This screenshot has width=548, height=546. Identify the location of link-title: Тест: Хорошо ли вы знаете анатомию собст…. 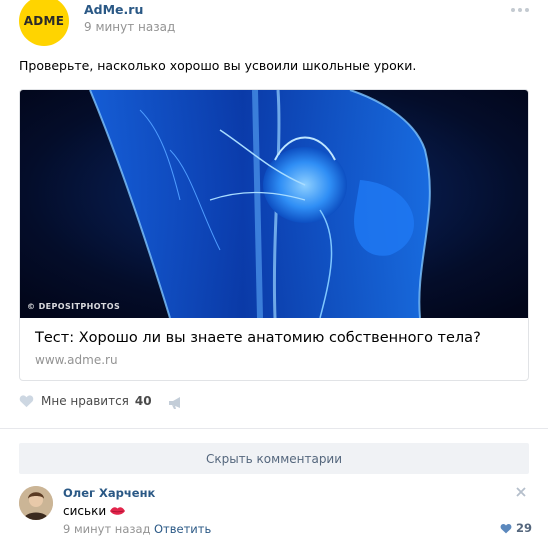
(258, 338).